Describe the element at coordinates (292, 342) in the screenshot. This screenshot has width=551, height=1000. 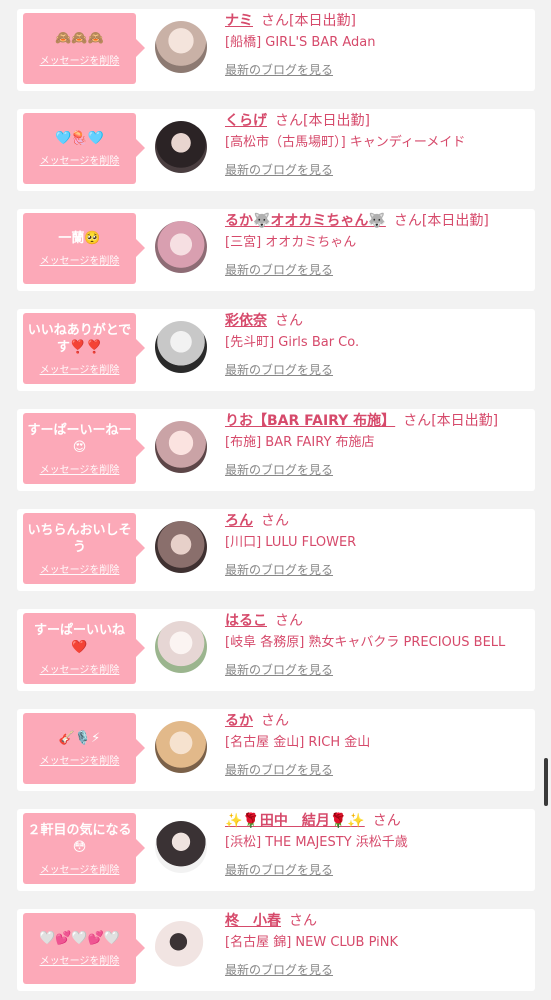
I see `shop-info: [先斗町] Girls Bar Co.` at that location.